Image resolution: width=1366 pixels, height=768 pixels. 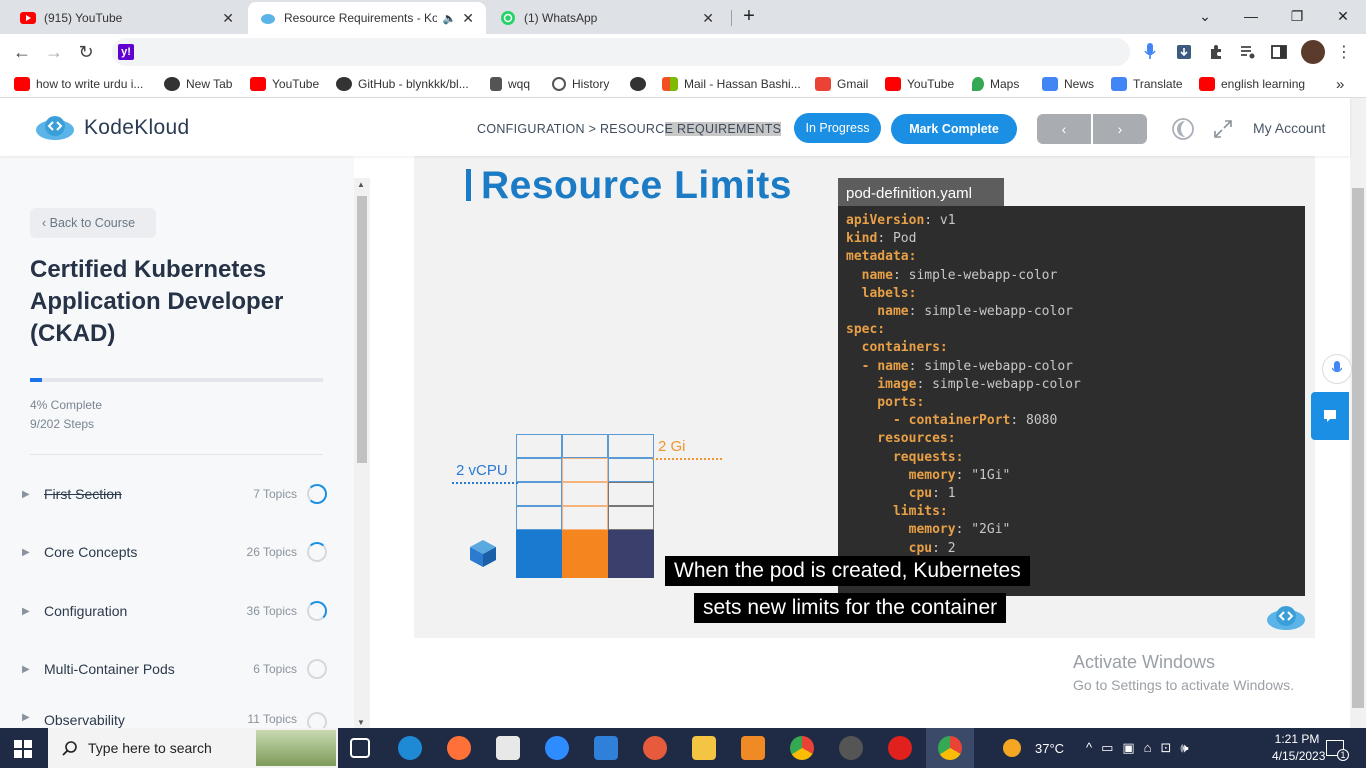 What do you see at coordinates (174, 611) in the screenshot?
I see `section-configuration: ▶ Configuration 36 Topics` at bounding box center [174, 611].